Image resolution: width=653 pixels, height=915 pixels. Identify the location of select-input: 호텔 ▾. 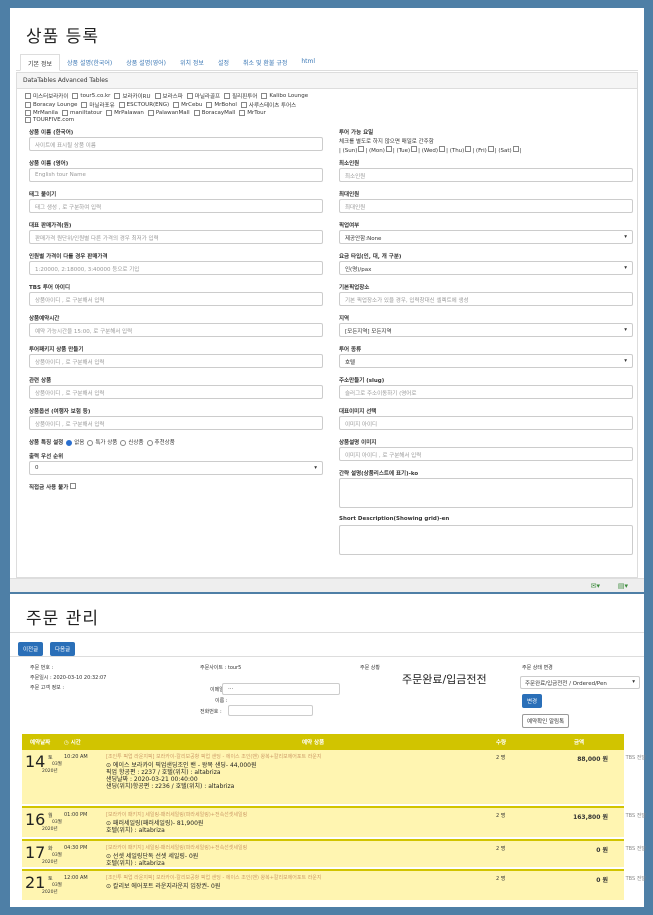
(486, 361).